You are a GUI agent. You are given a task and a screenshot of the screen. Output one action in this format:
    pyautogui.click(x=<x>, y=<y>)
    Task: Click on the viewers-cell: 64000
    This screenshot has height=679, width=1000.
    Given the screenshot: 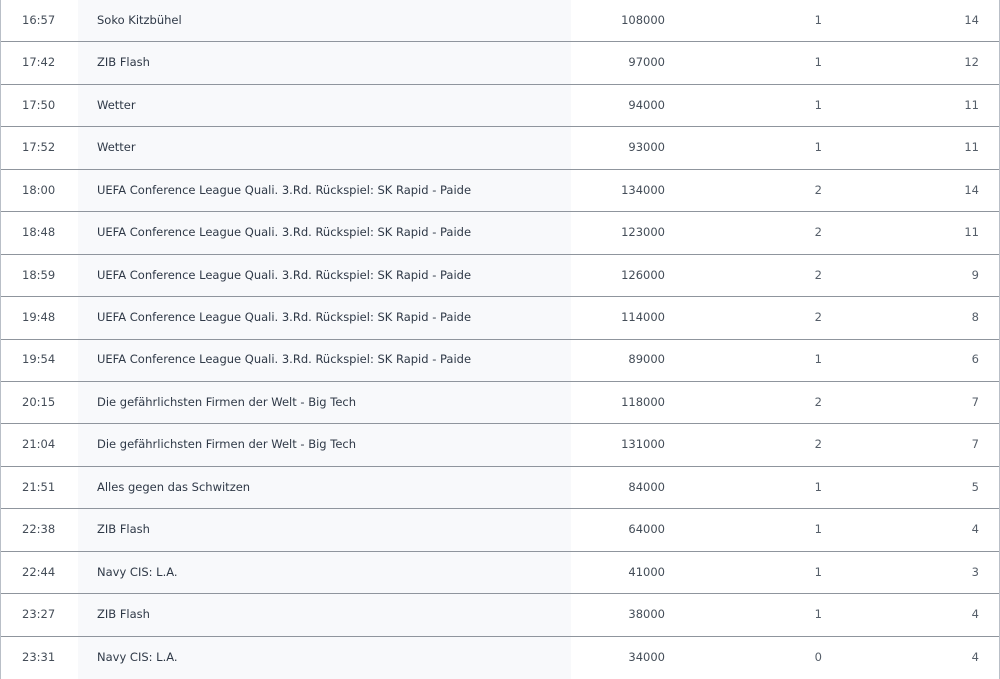 What is the action you would take?
    pyautogui.click(x=646, y=529)
    